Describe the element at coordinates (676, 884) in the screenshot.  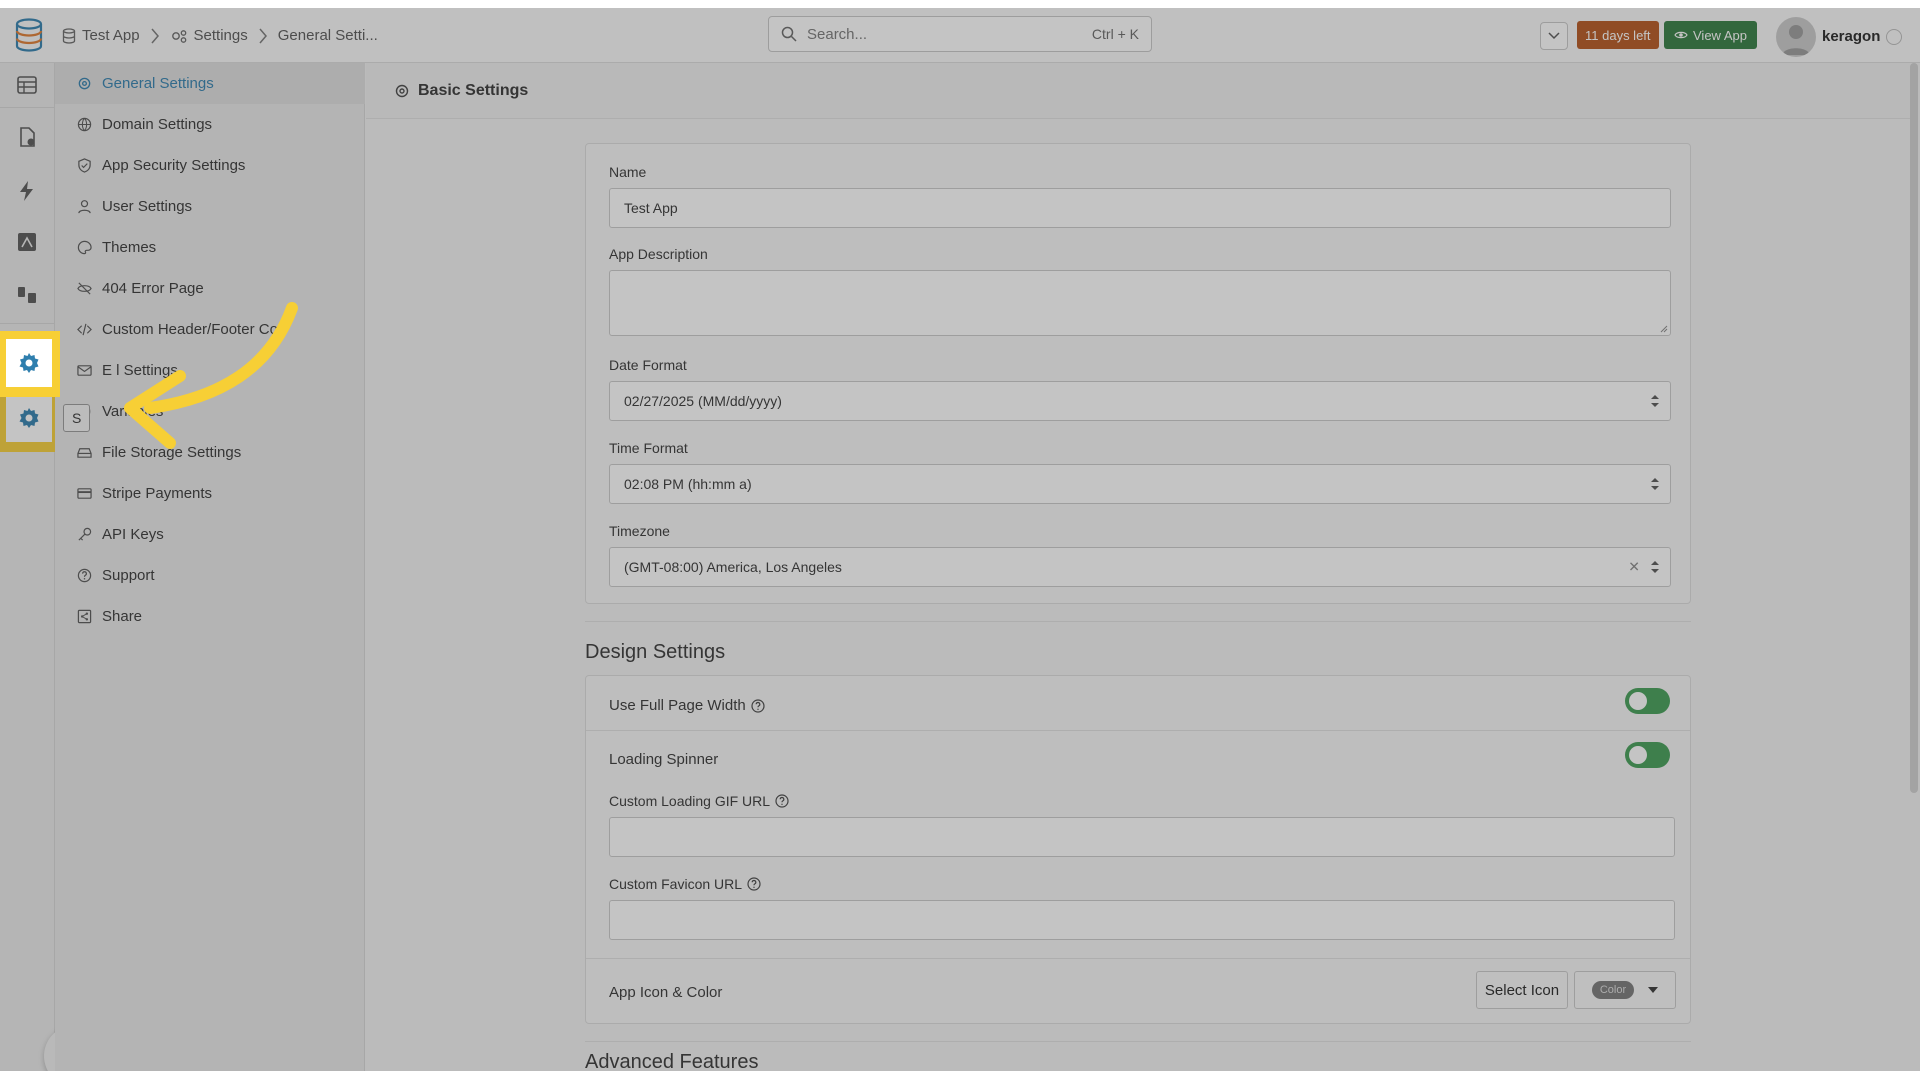
I see `favicon-url-label-text: Custom Favicon URL` at that location.